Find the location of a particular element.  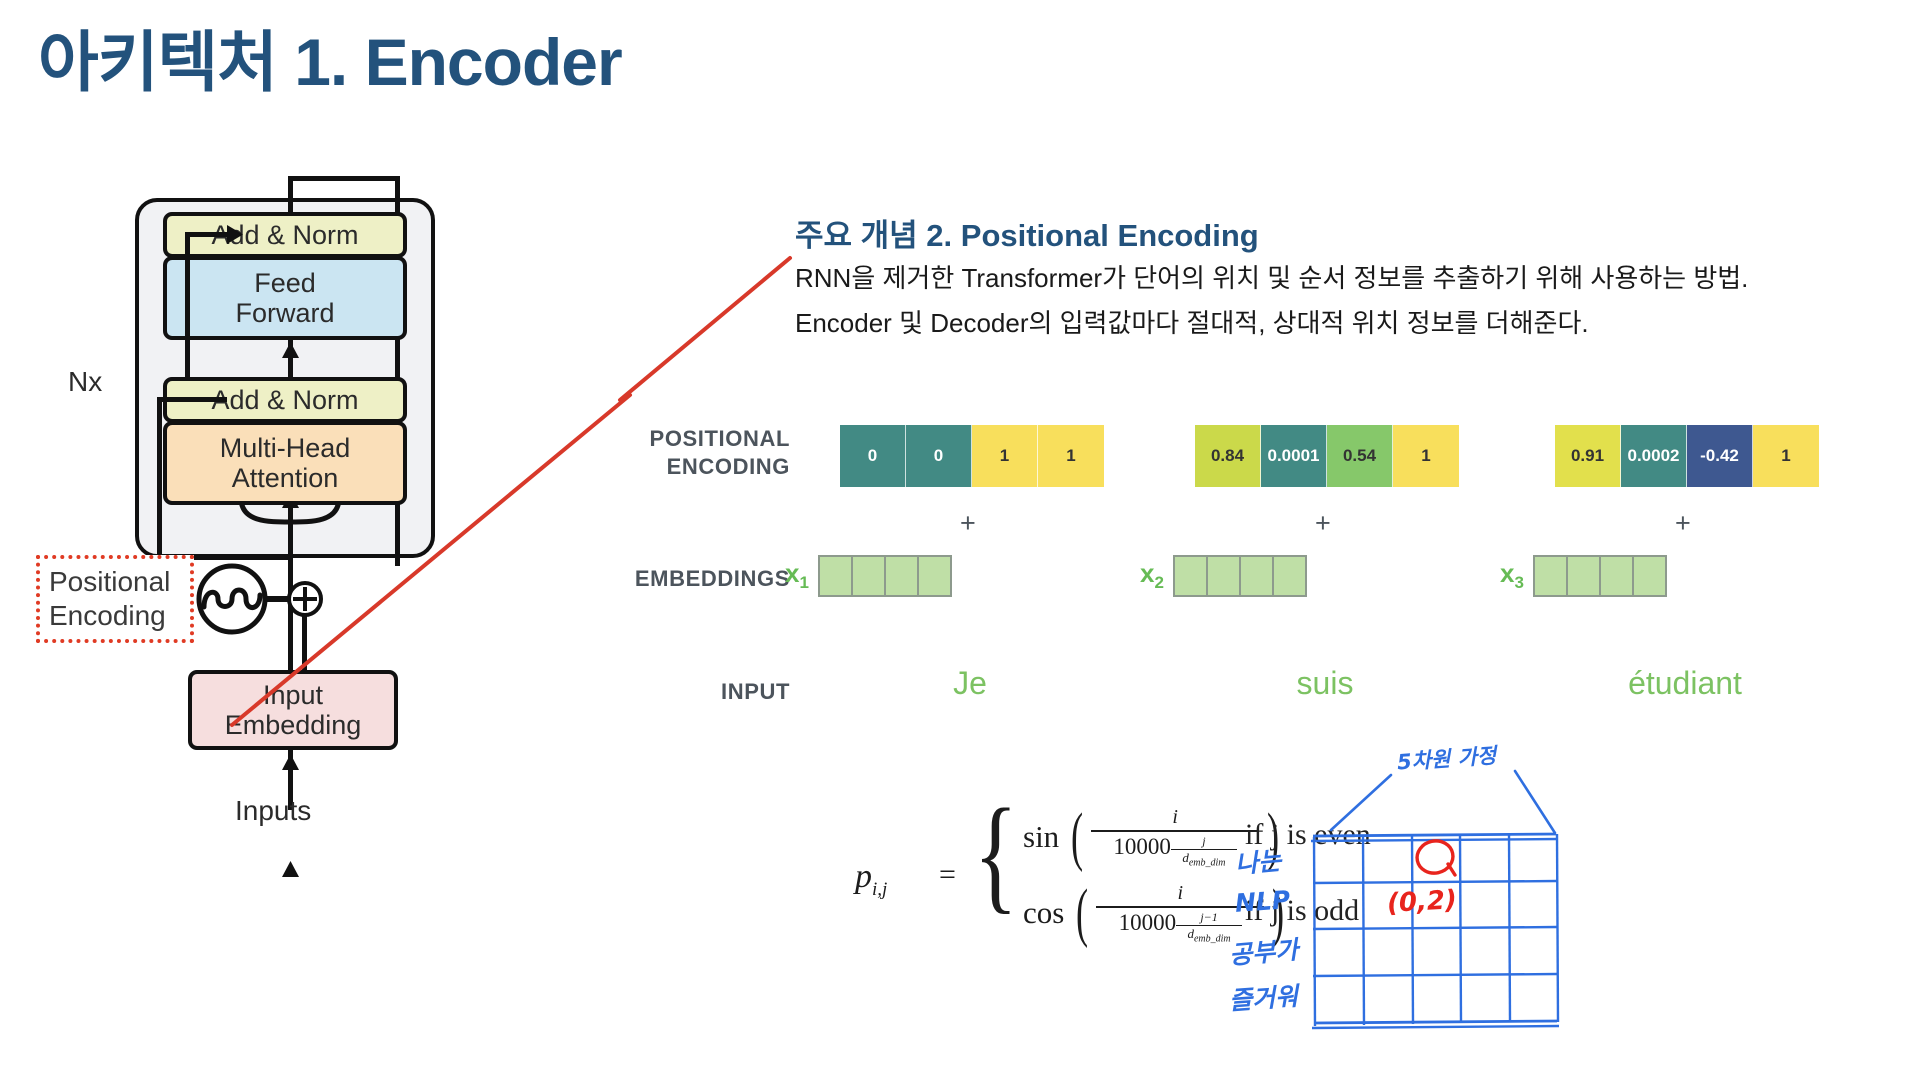

pe-cell: 0.0002 is located at coordinates (1654, 456).